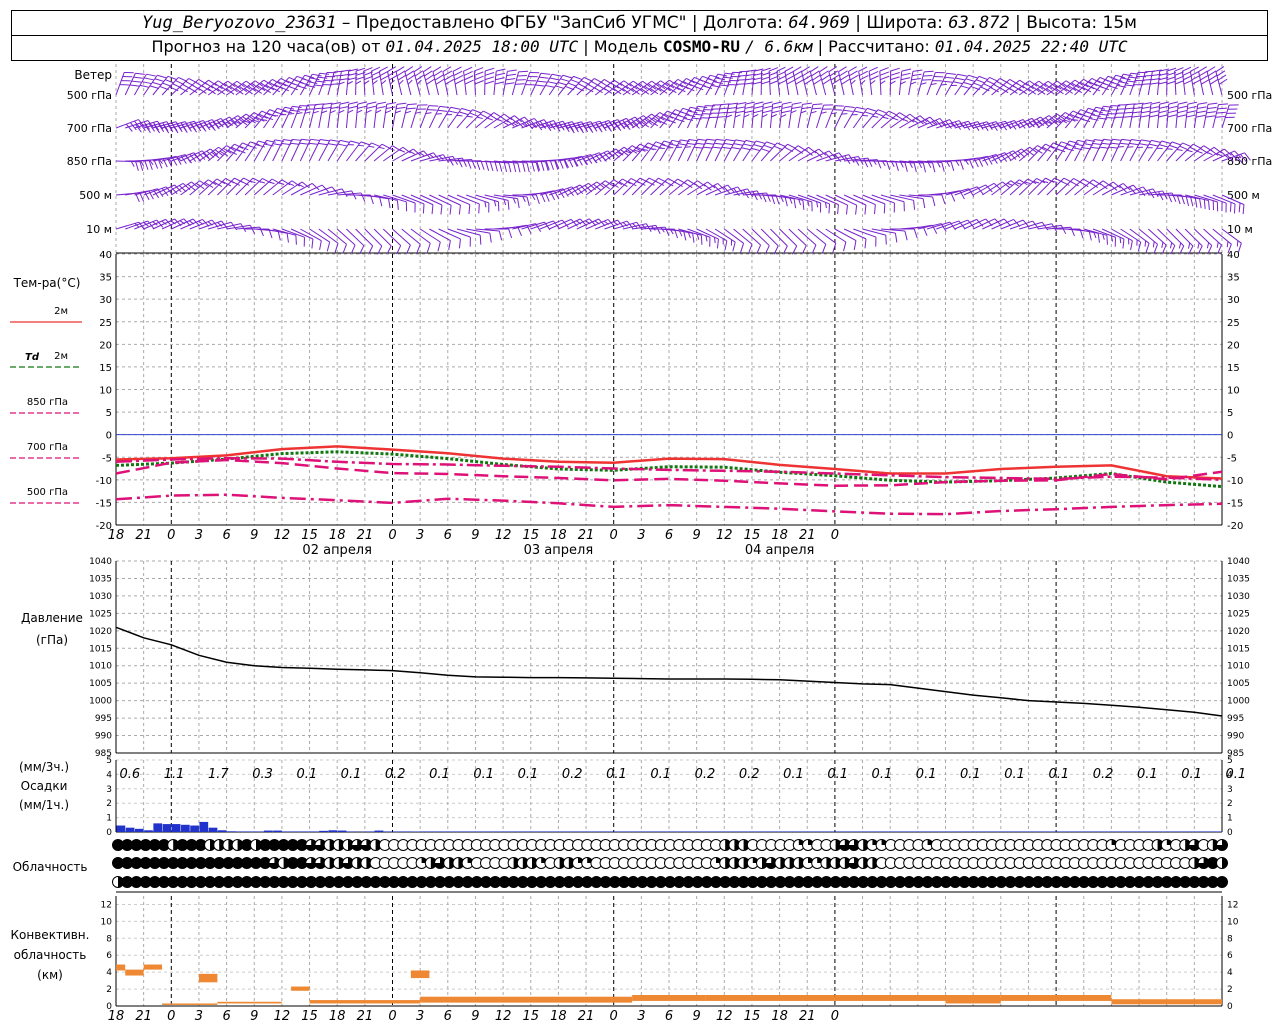 This screenshot has width=1280, height=1024. What do you see at coordinates (1230, 436) in the screenshot?
I see `temp-axis-right: 0` at bounding box center [1230, 436].